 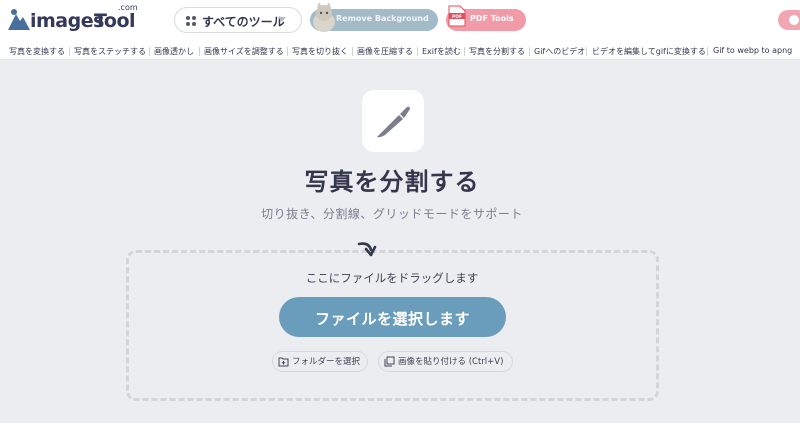 I want to click on subnav-item-edit-video-gif: ビデオを編集してgifに変換する, so click(x=649, y=51).